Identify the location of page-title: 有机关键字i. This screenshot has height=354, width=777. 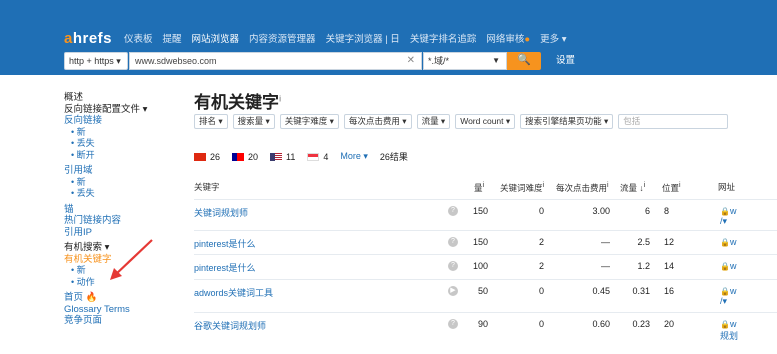
(238, 102).